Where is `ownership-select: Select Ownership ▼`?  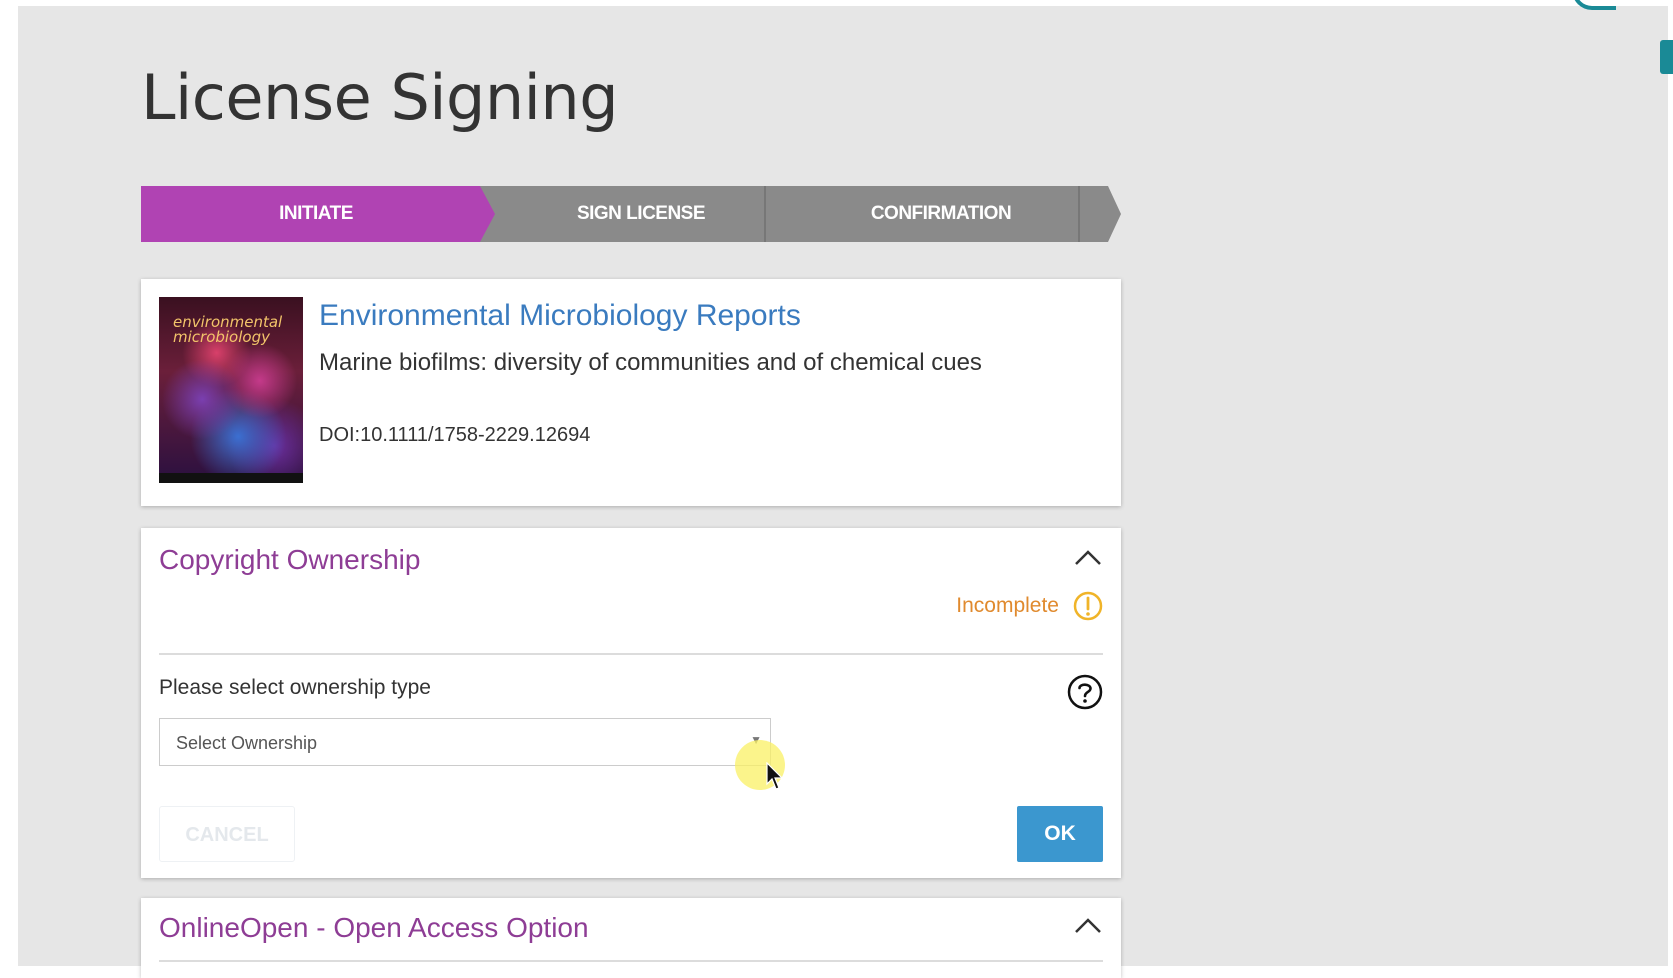
ownership-select: Select Ownership ▼ is located at coordinates (465, 742).